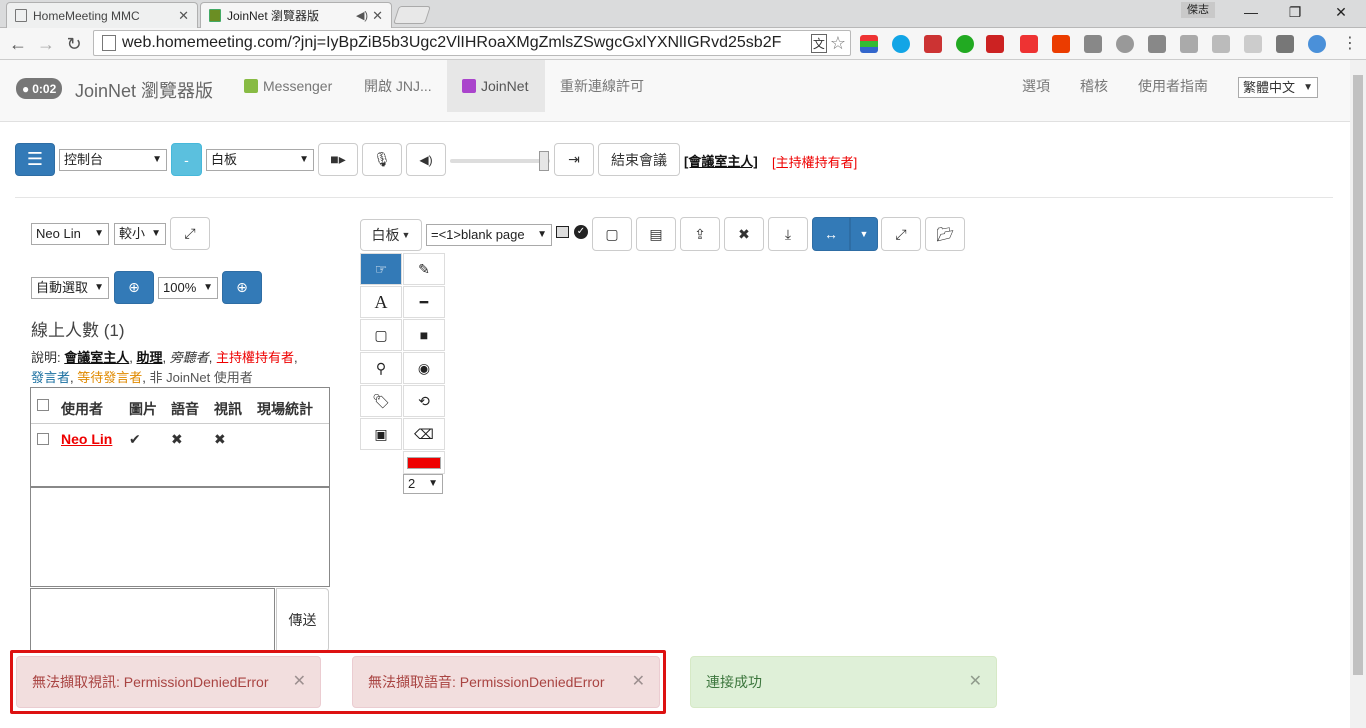 The width and height of the screenshot is (1366, 728). Describe the element at coordinates (744, 234) in the screenshot. I see `whiteboard-delete-button: ✖` at that location.